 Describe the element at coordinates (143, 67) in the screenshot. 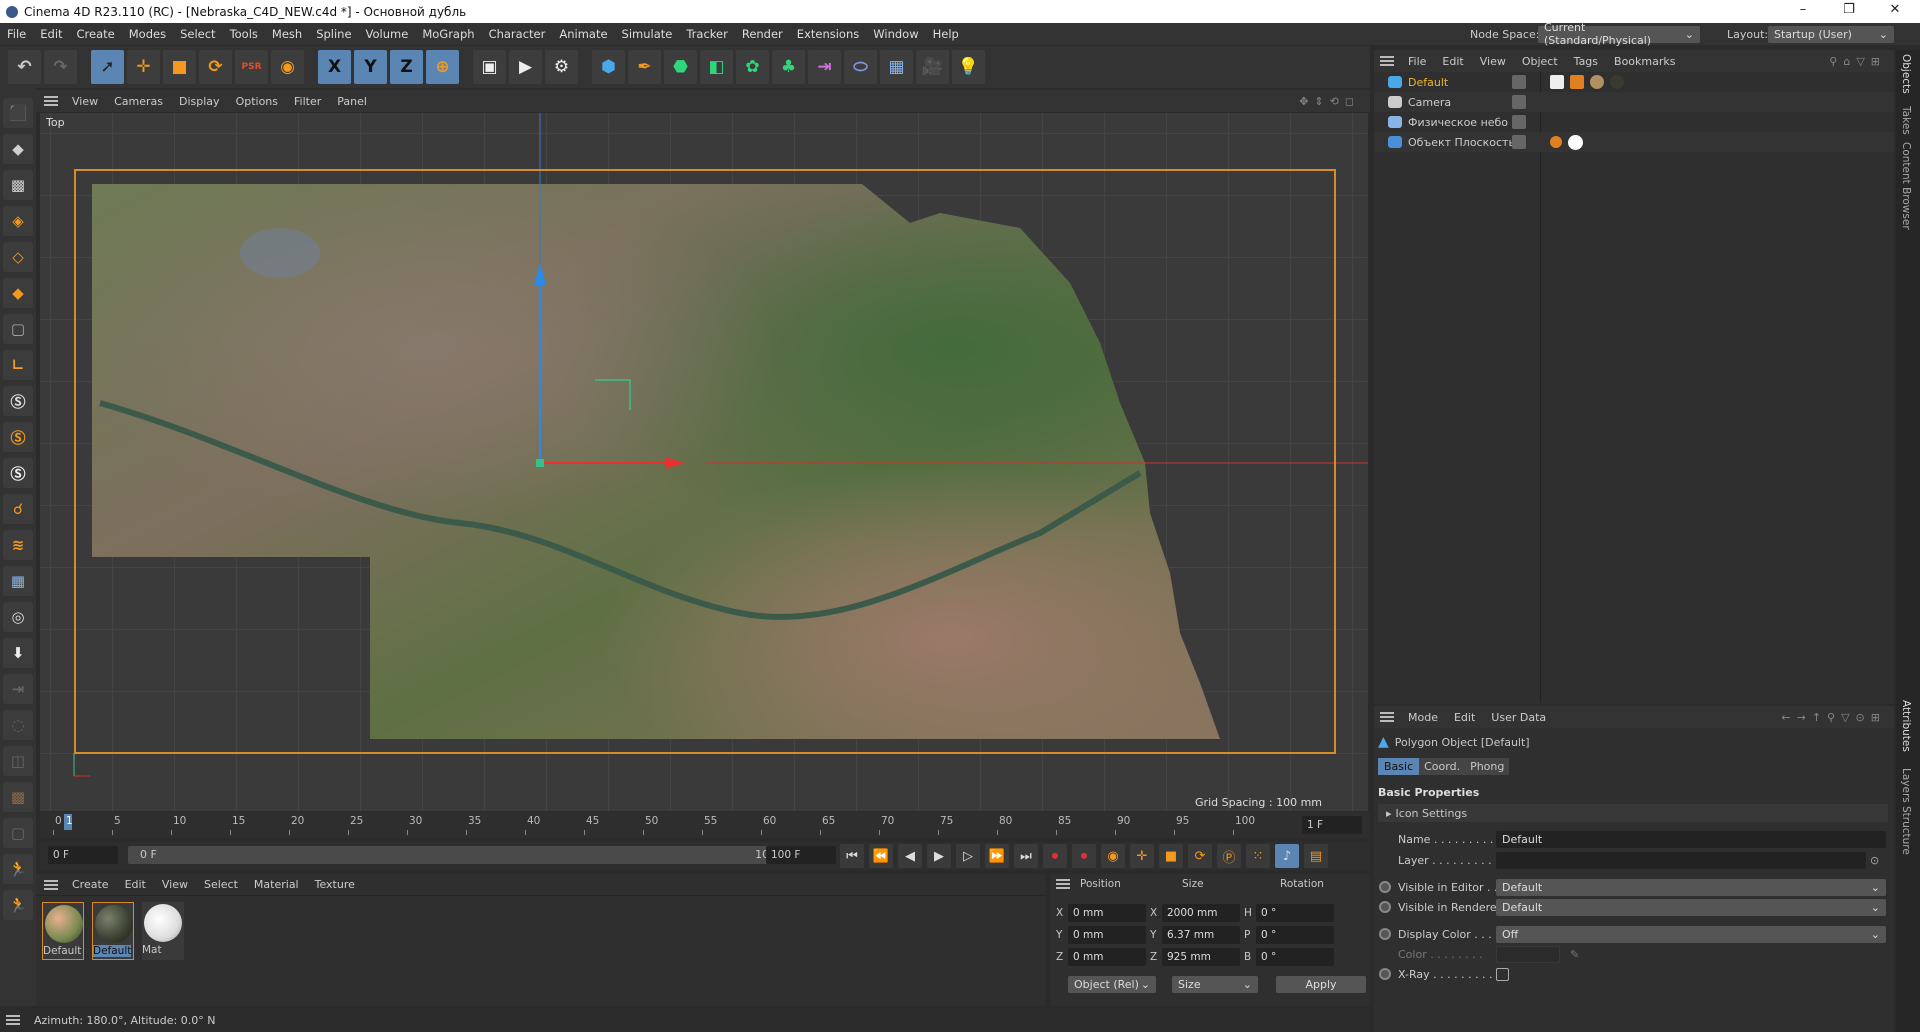

I see `move-tool-icon: ✛` at that location.